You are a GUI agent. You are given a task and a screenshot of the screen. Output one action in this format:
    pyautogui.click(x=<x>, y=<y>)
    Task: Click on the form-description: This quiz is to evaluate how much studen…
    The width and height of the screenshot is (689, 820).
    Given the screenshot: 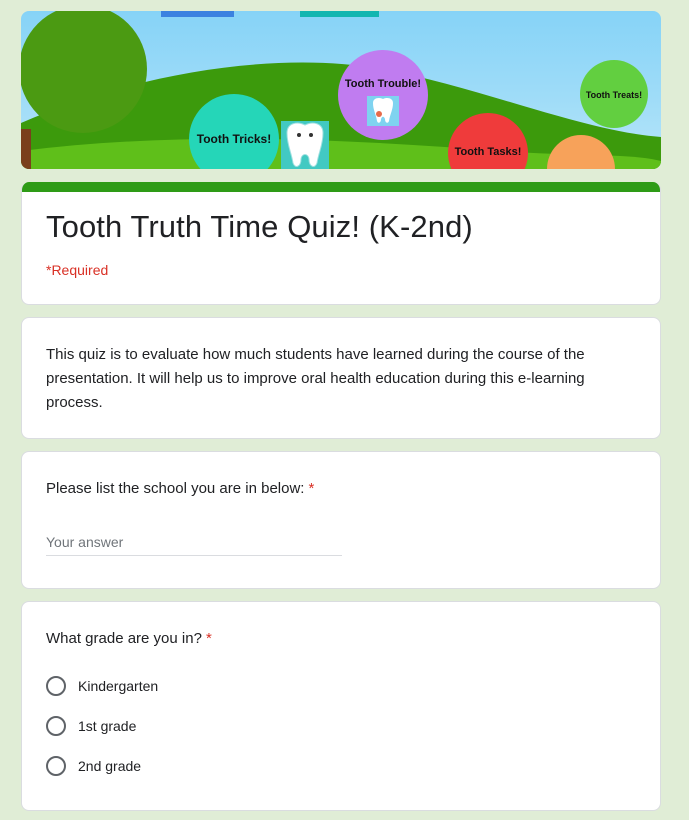 What is the action you would take?
    pyautogui.click(x=315, y=378)
    